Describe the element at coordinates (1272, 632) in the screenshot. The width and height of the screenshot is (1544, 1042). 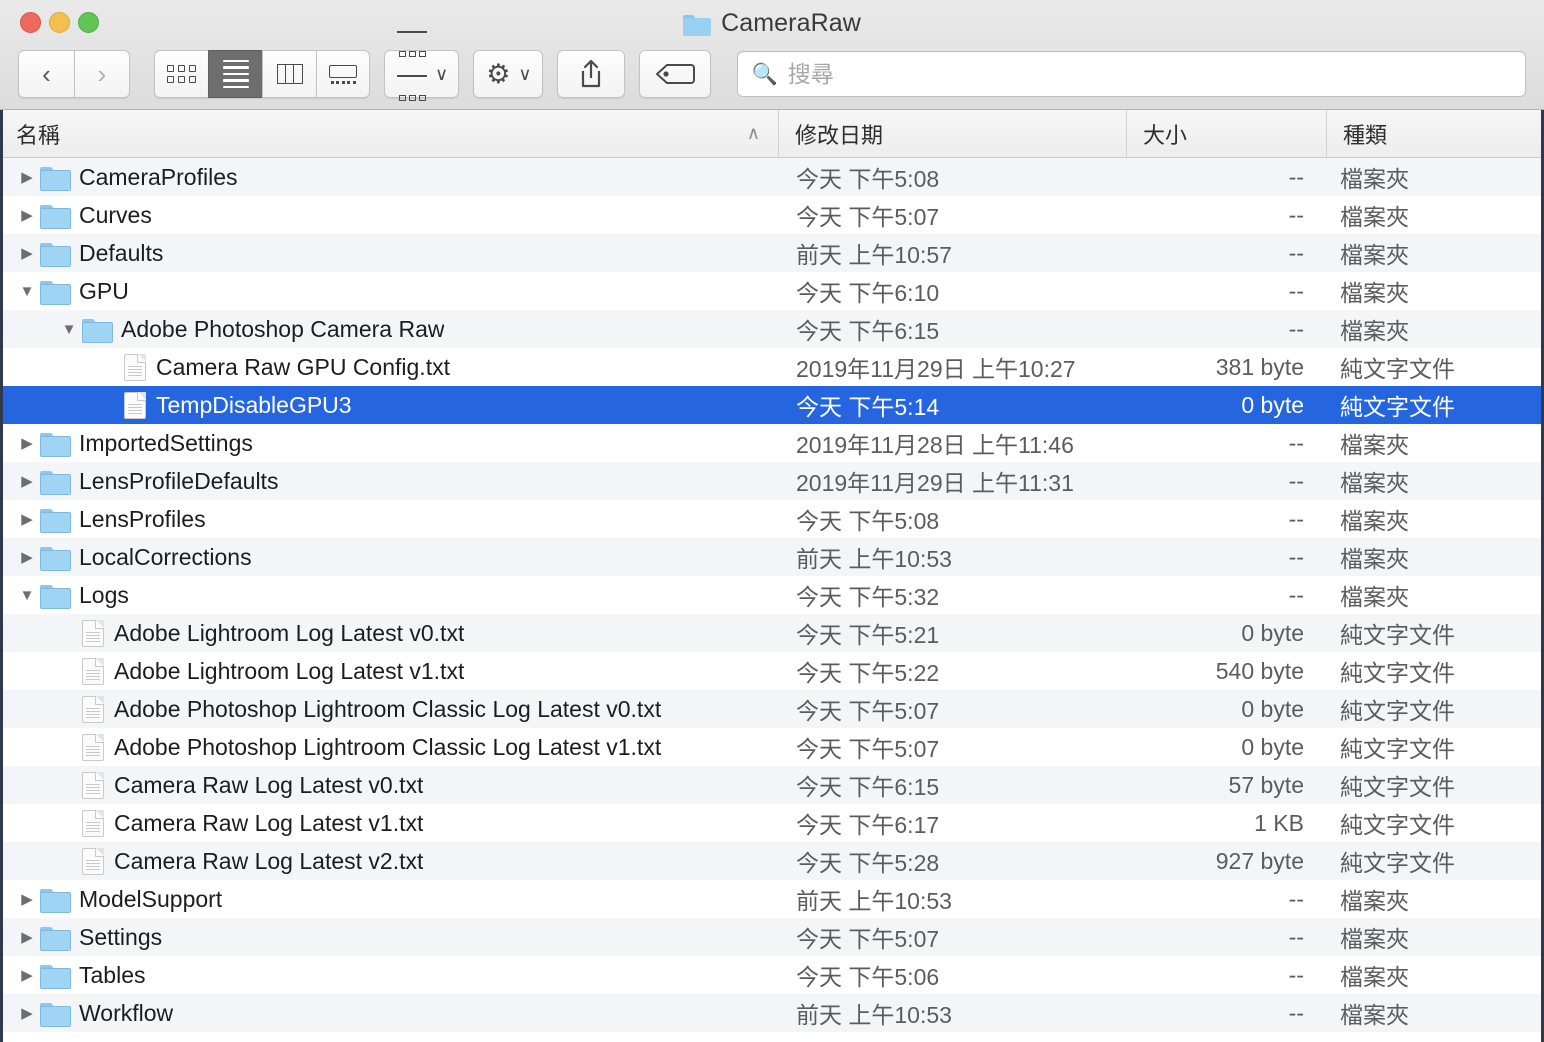
I see `file-size-cell: 0 byte` at that location.